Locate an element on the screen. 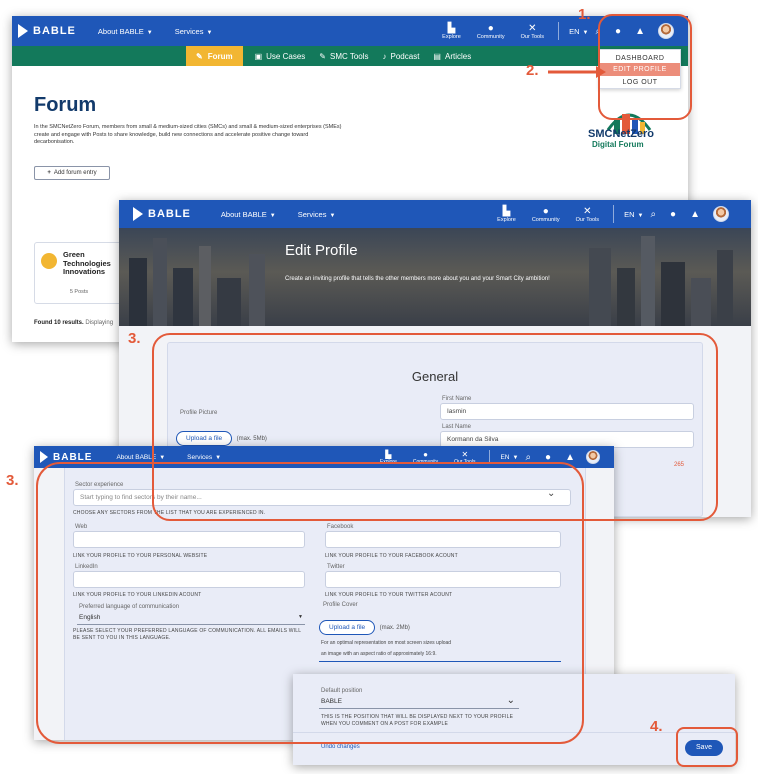 This screenshot has height=774, width=758. avatar is located at coordinates (721, 214).